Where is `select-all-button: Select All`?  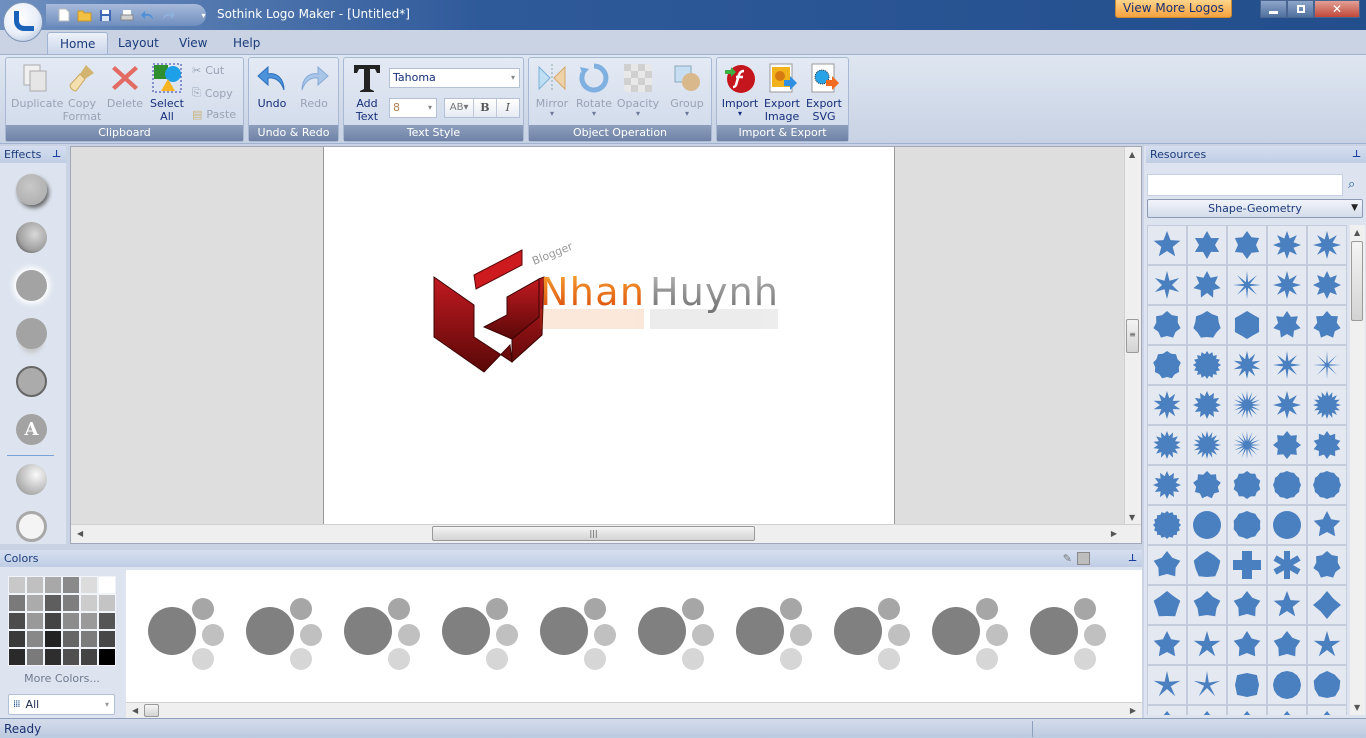
select-all-button: Select All is located at coordinates (167, 92).